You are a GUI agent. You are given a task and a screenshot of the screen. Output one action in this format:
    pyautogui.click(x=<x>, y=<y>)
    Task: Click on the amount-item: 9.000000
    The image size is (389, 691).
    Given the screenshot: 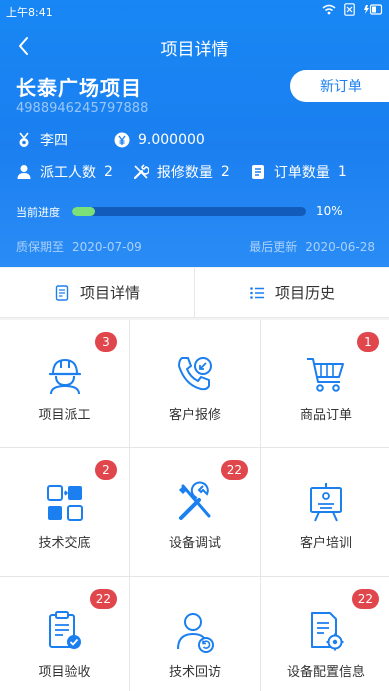 What is the action you would take?
    pyautogui.click(x=159, y=140)
    